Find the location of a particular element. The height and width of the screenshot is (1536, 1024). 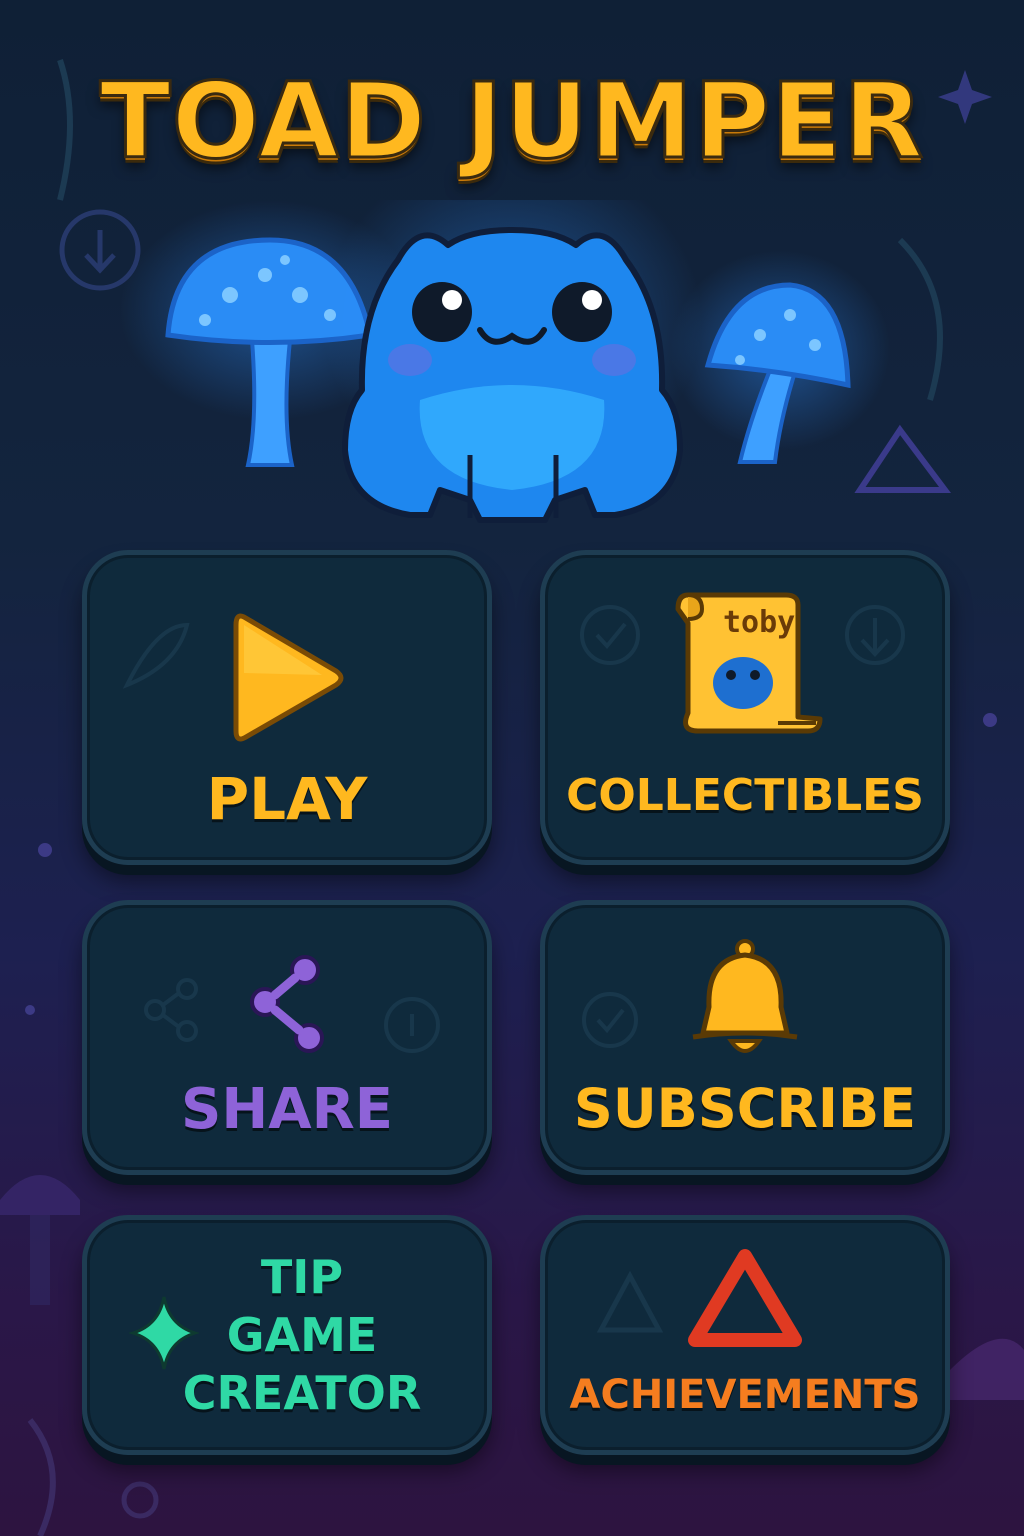

arrow-circle-decoration-icon is located at coordinates (875, 635).